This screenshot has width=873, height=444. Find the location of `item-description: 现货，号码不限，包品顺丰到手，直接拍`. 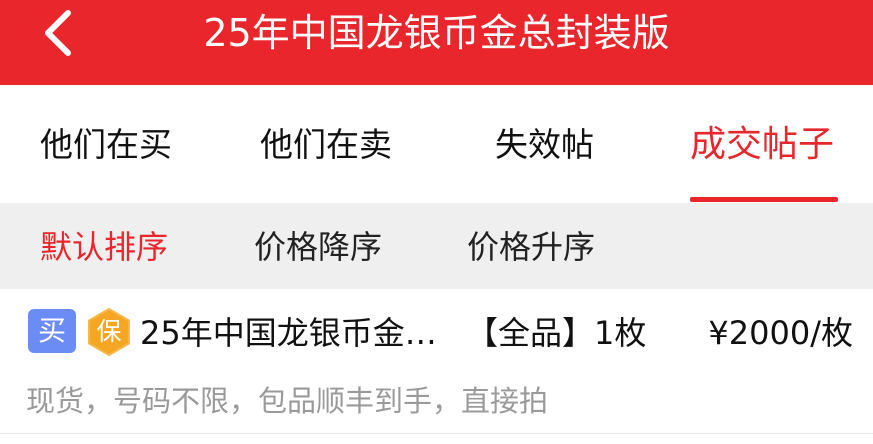

item-description: 现货，号码不限，包品顺丰到手，直接拍 is located at coordinates (287, 401).